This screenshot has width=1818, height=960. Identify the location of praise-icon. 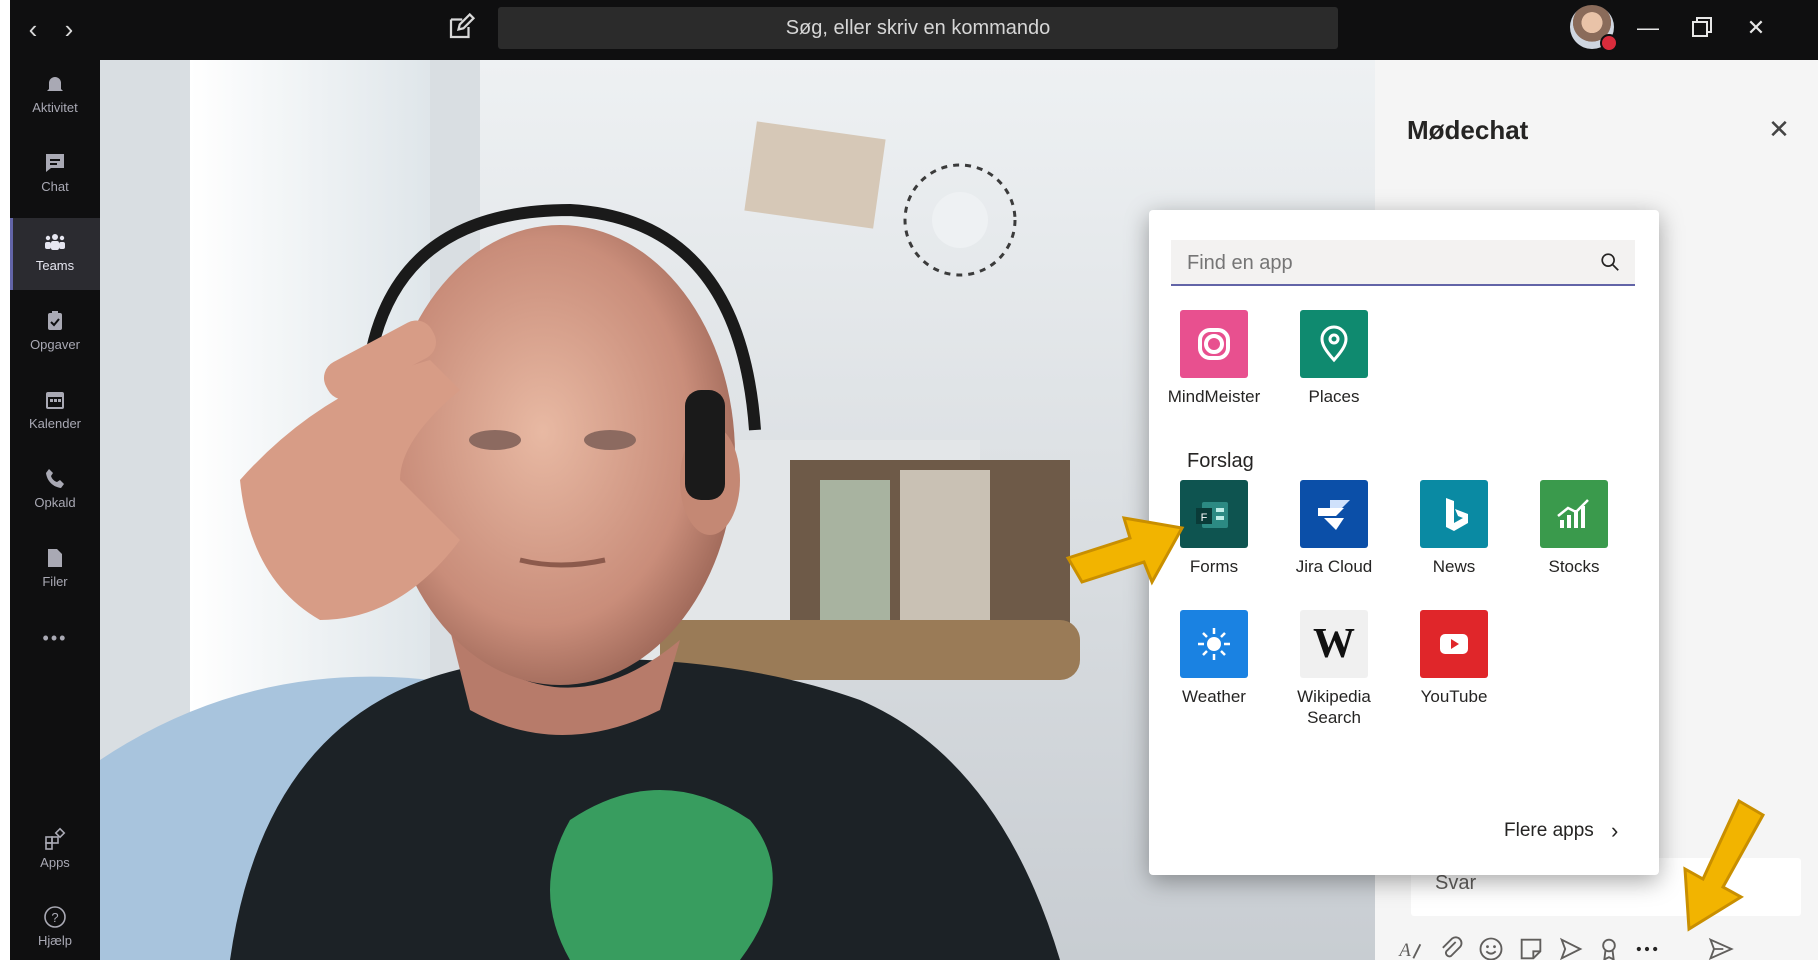
(1609, 947).